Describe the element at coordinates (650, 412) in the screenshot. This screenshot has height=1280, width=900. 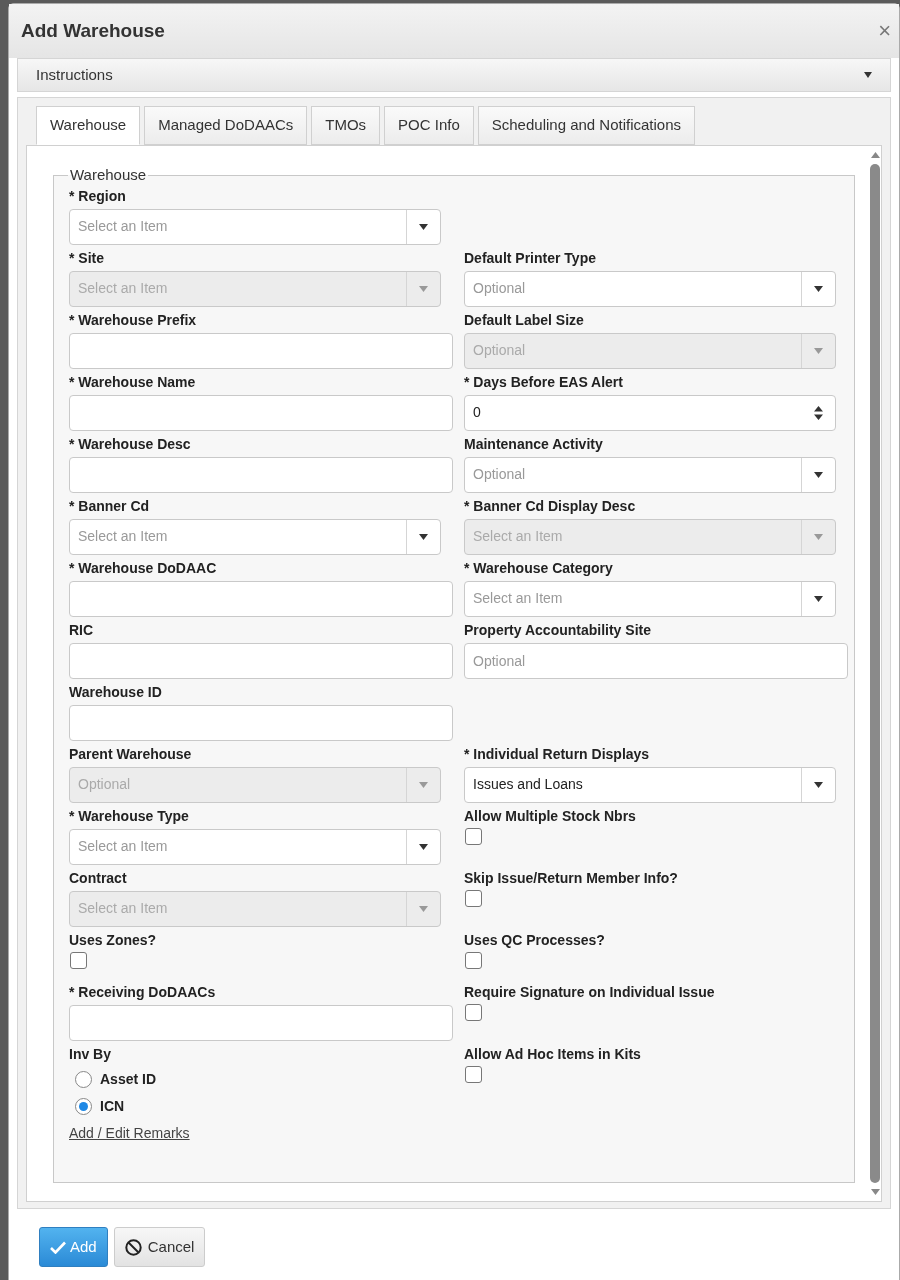
I see `number-field: 0` at that location.